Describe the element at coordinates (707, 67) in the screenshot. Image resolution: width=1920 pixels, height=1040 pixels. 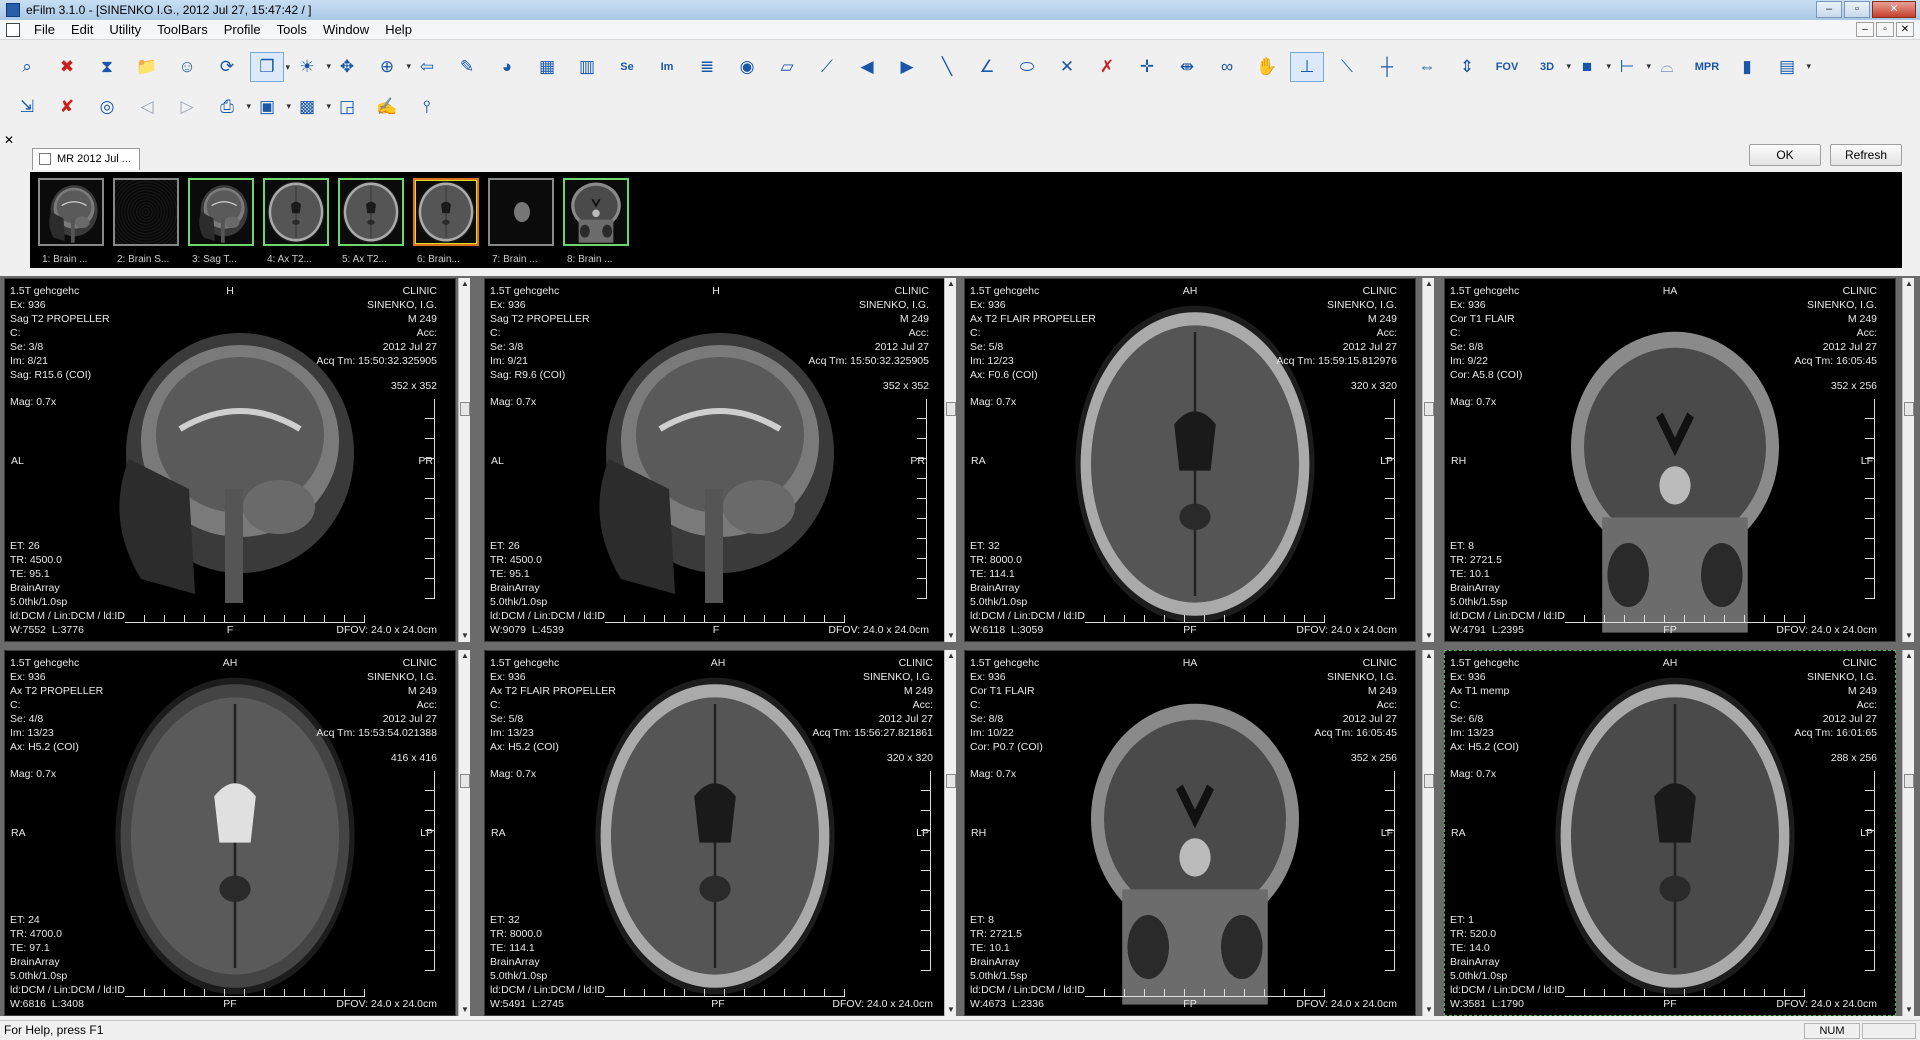
I see `notes-button: ≣` at that location.